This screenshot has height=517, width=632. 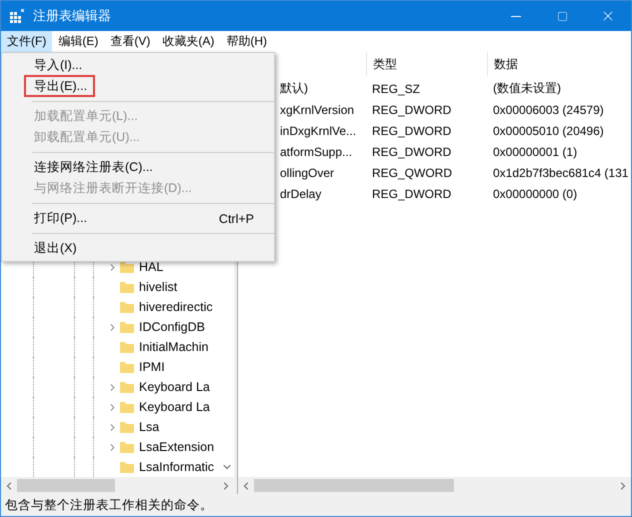 I want to click on table-cell-text: 0x00006003 (24579), so click(x=548, y=109).